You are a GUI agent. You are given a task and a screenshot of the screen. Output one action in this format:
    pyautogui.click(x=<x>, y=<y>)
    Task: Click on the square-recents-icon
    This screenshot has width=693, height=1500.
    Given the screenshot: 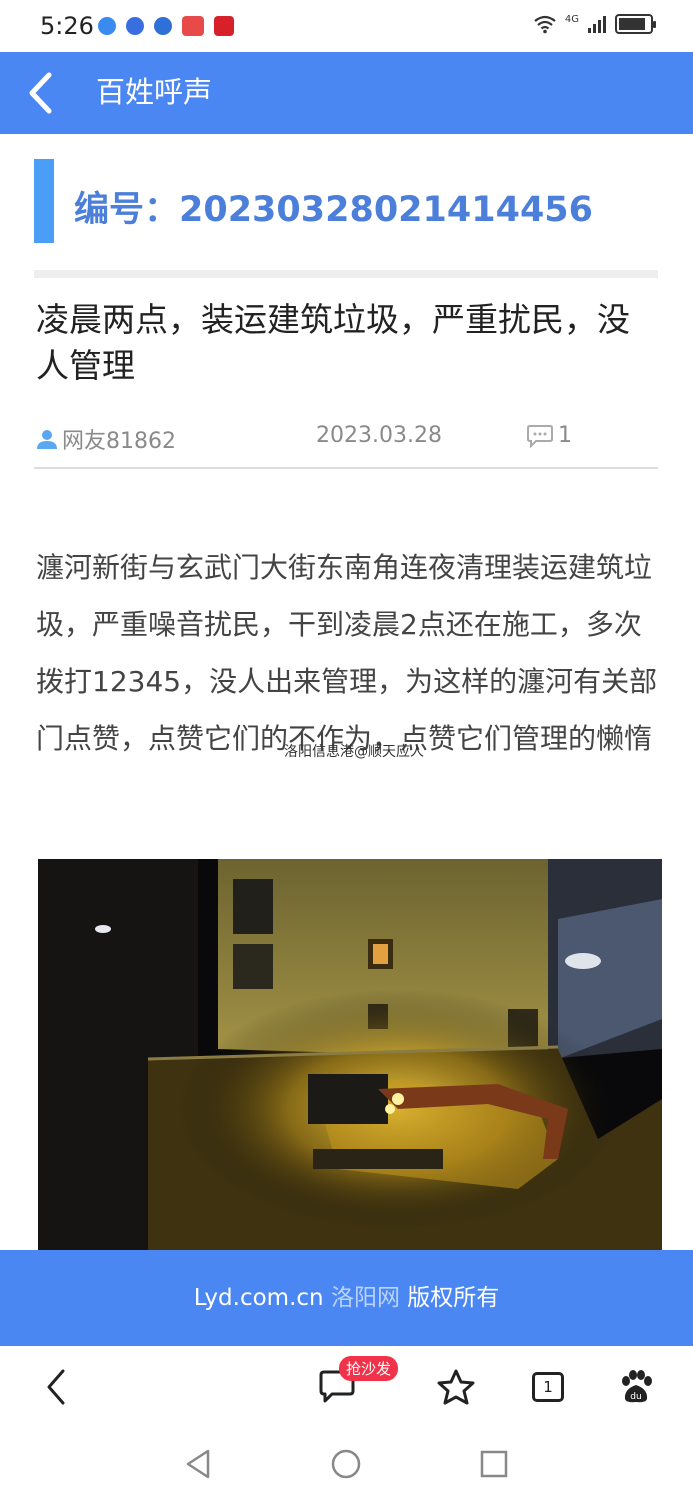 What is the action you would take?
    pyautogui.click(x=494, y=1464)
    